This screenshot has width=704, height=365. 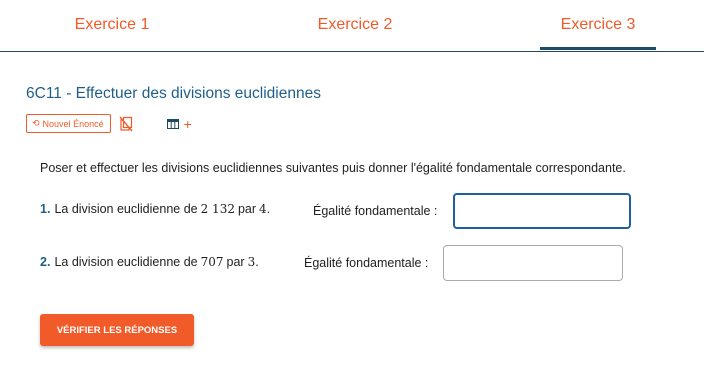 I want to click on tab-exercice-1: Exercice 1, so click(x=112, y=25).